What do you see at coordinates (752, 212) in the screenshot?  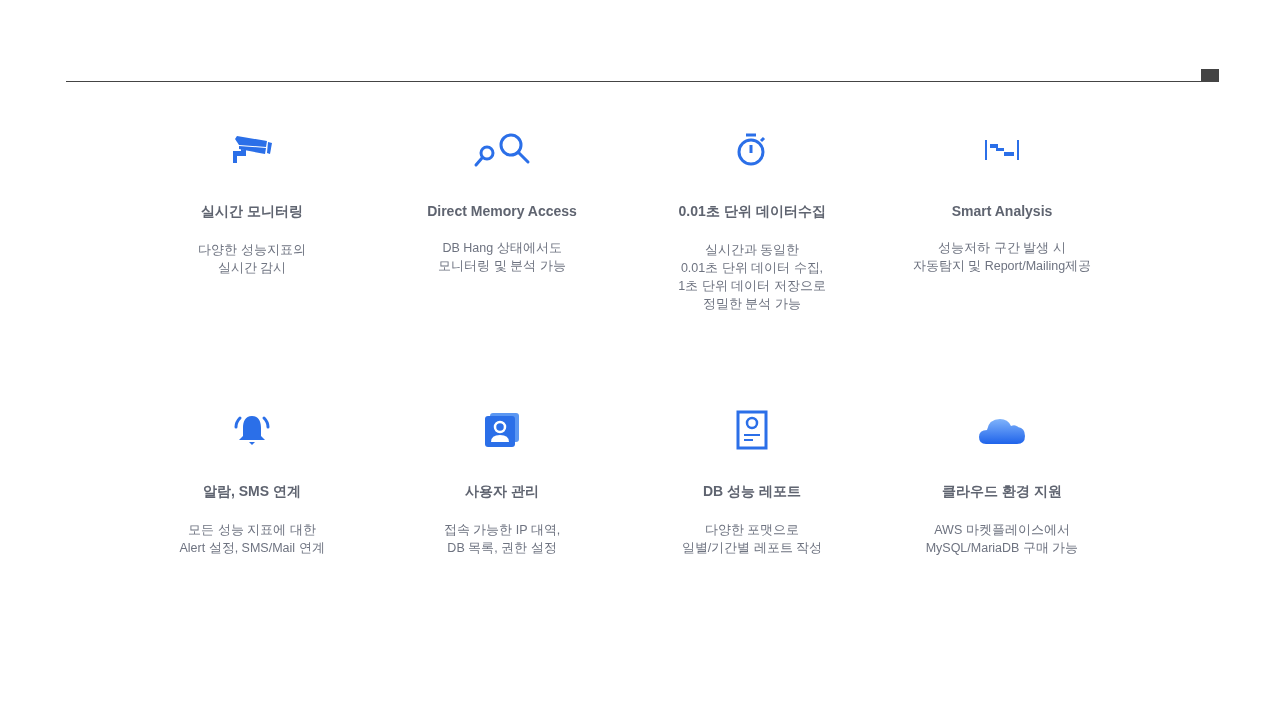 I see `feature-title: 0.01초 단위 데이터수집` at bounding box center [752, 212].